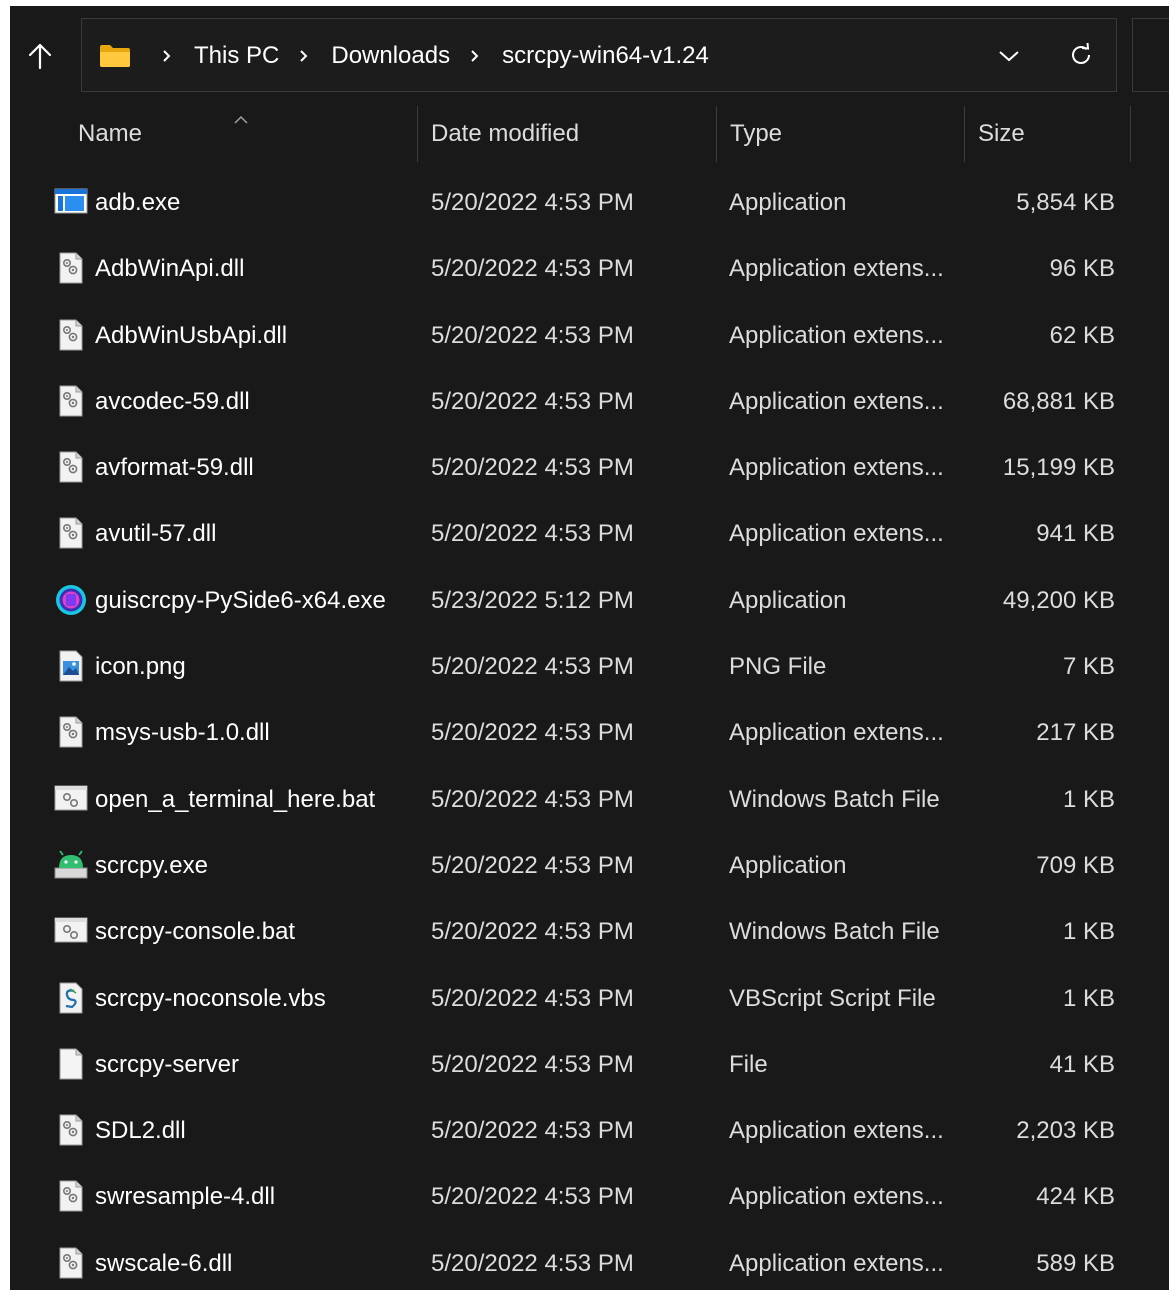 Image resolution: width=1169 pixels, height=1290 pixels. What do you see at coordinates (1058, 600) in the screenshot?
I see `file-size: 49,200 KB` at bounding box center [1058, 600].